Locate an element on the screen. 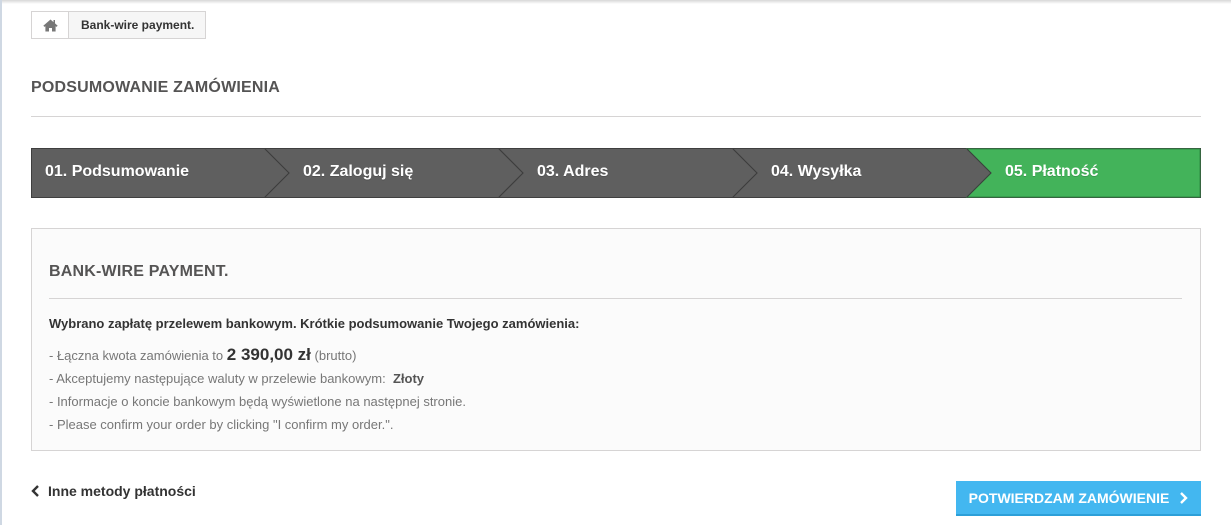 Image resolution: width=1231 pixels, height=525 pixels. total-amount: 2 390,00 zł is located at coordinates (268, 354).